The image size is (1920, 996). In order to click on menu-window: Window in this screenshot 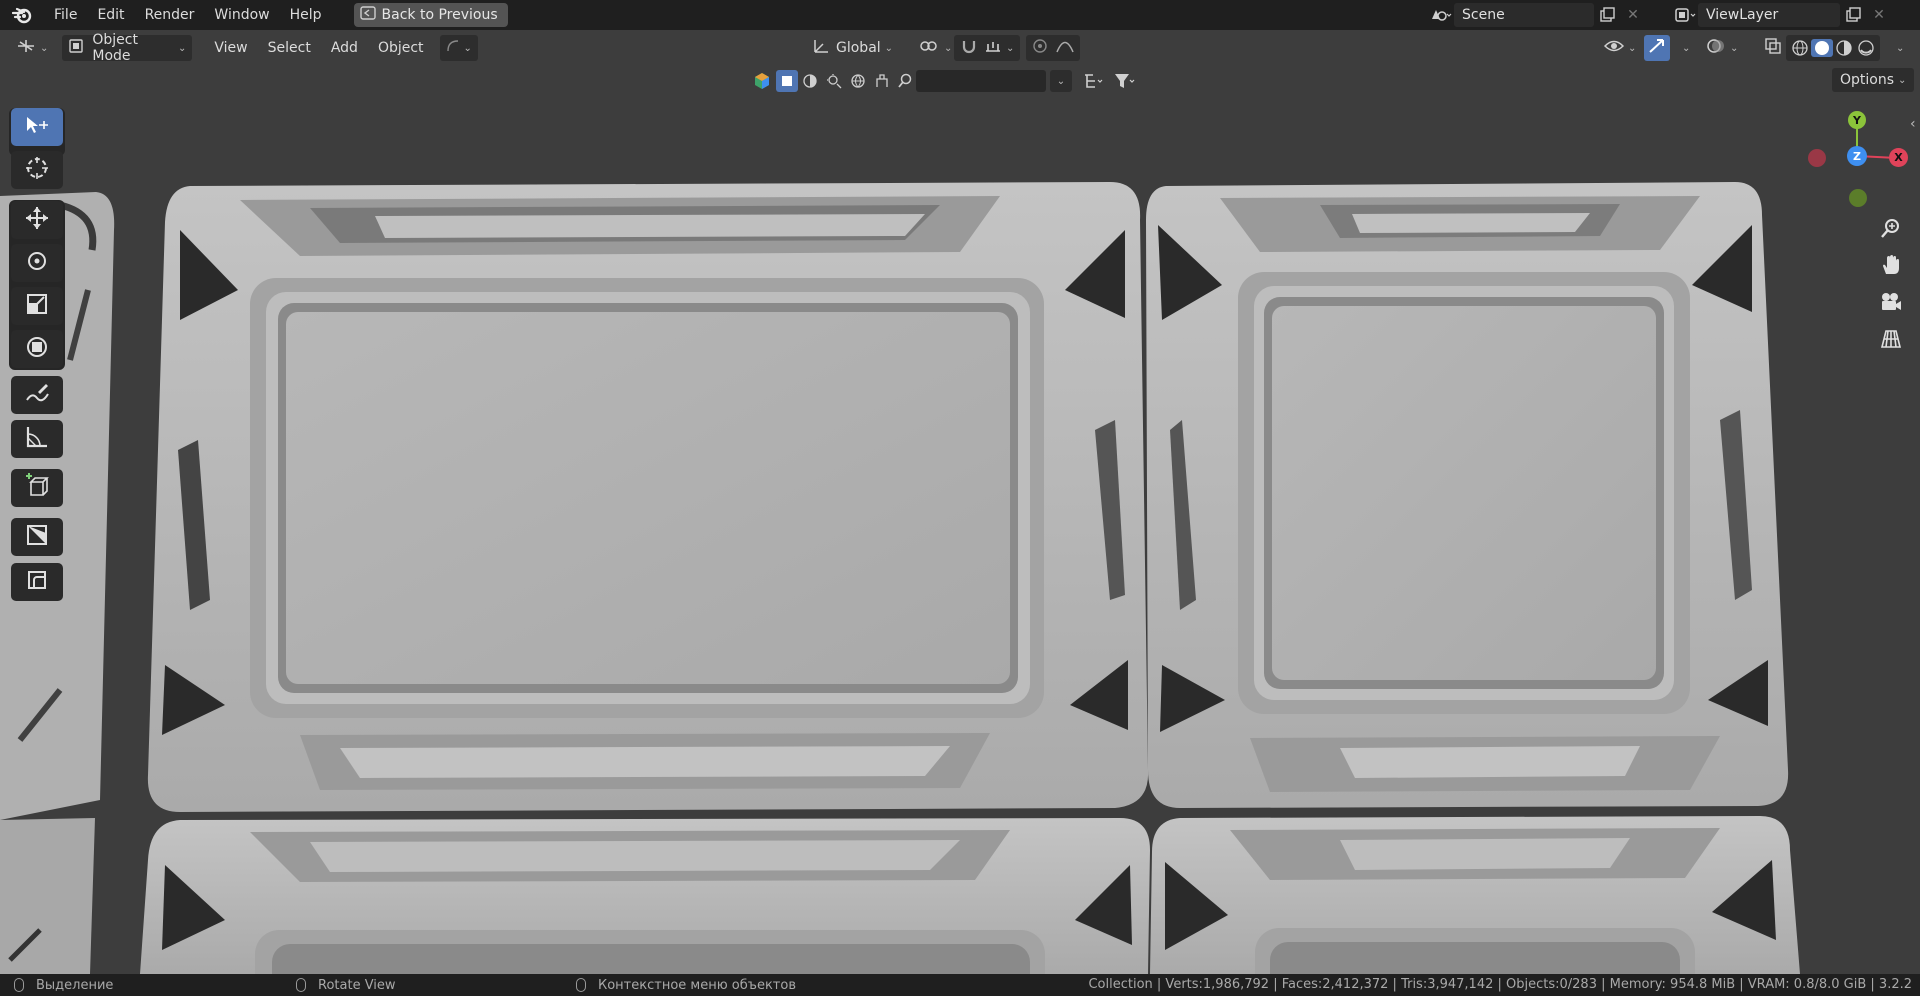, I will do `click(241, 15)`.